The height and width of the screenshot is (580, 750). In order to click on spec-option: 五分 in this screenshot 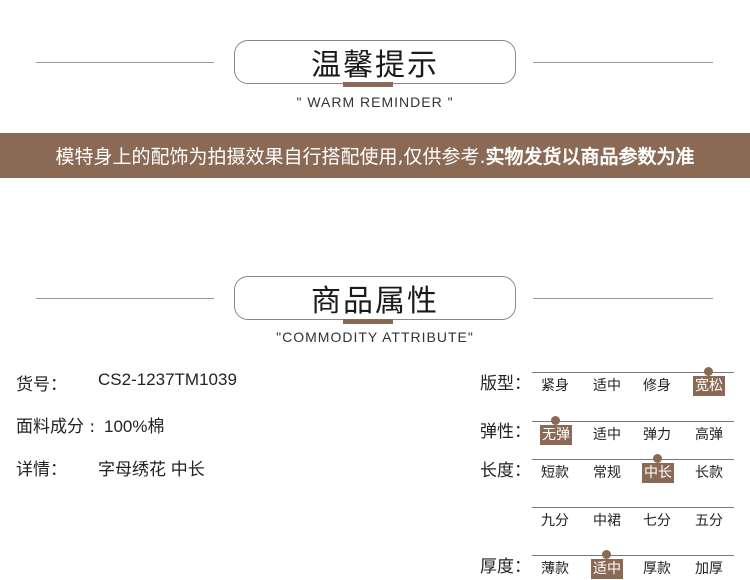, I will do `click(709, 521)`.